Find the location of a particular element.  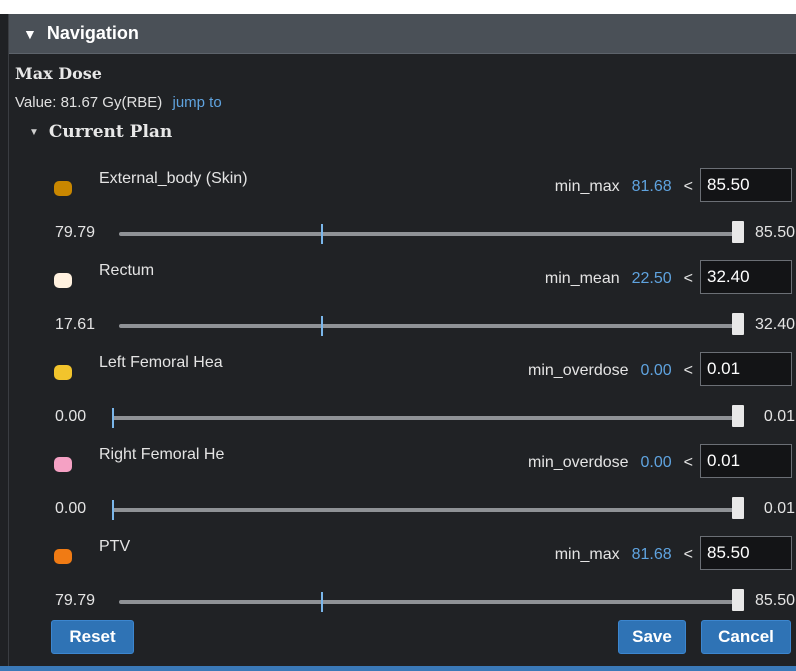

max-dose-value: 81.67 Gy(RBE) is located at coordinates (111, 102).